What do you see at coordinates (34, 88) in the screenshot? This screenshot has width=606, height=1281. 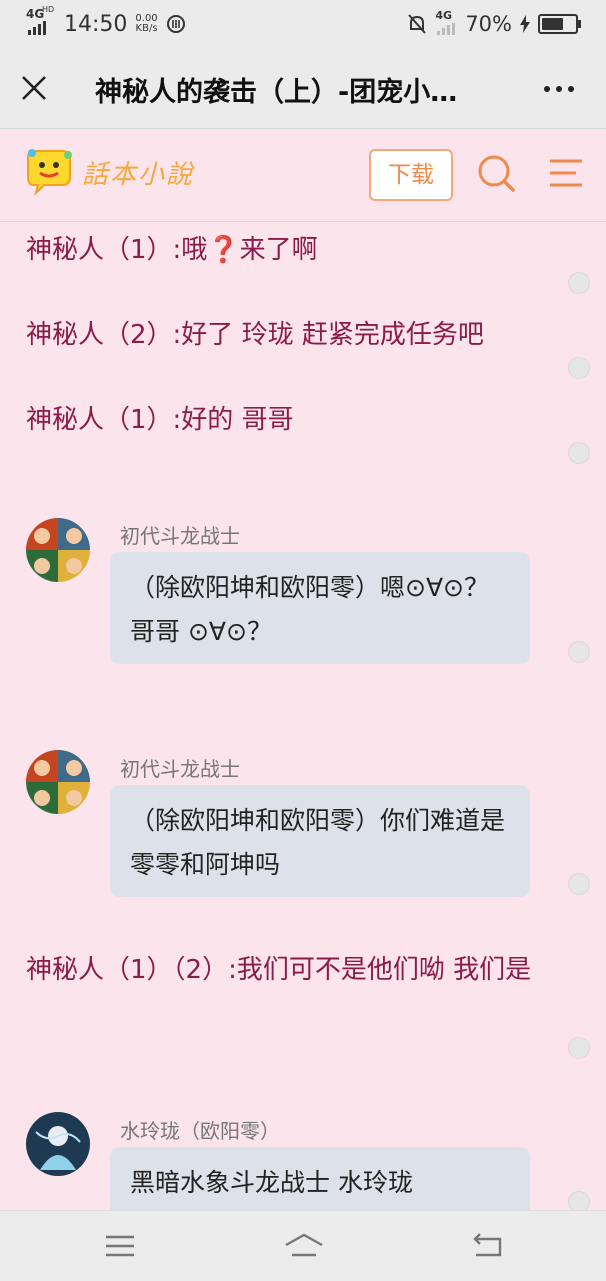 I see `close-icon` at bounding box center [34, 88].